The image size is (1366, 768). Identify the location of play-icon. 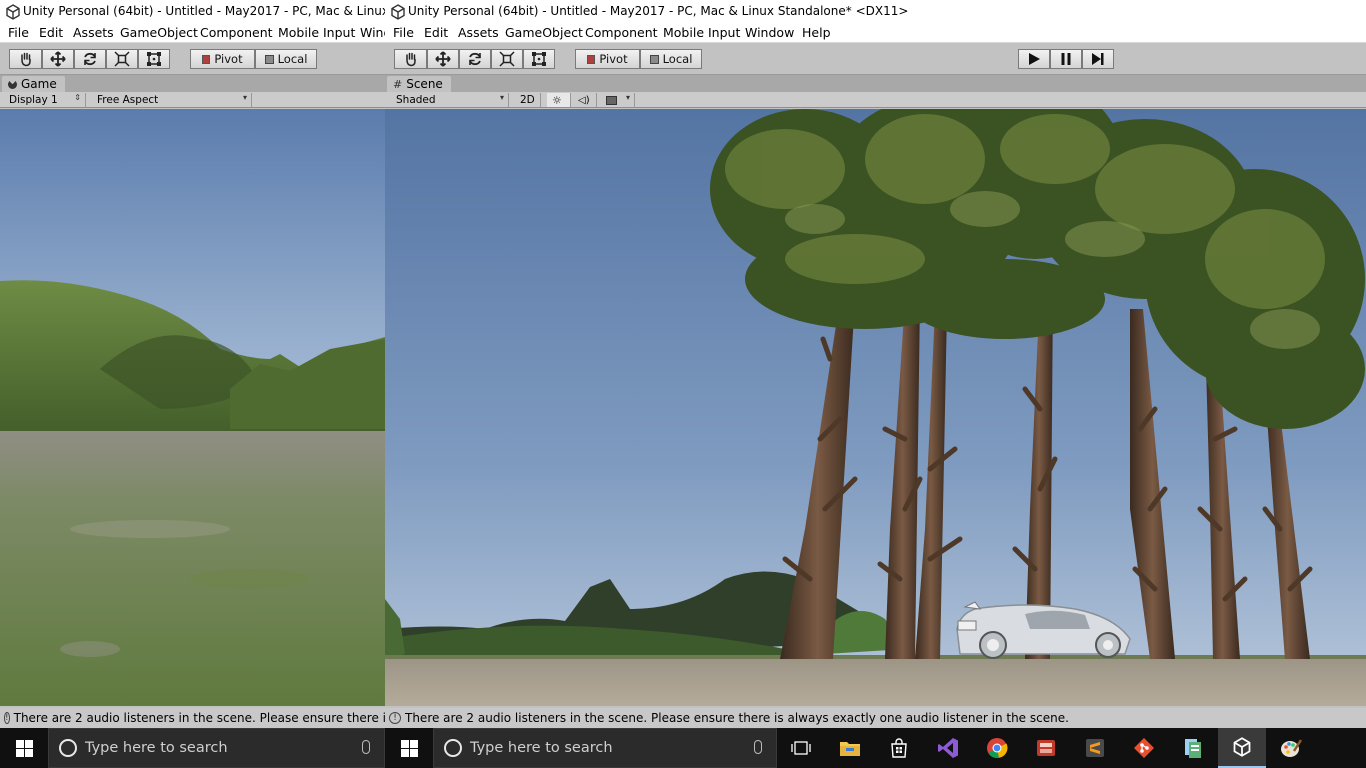
(1034, 59).